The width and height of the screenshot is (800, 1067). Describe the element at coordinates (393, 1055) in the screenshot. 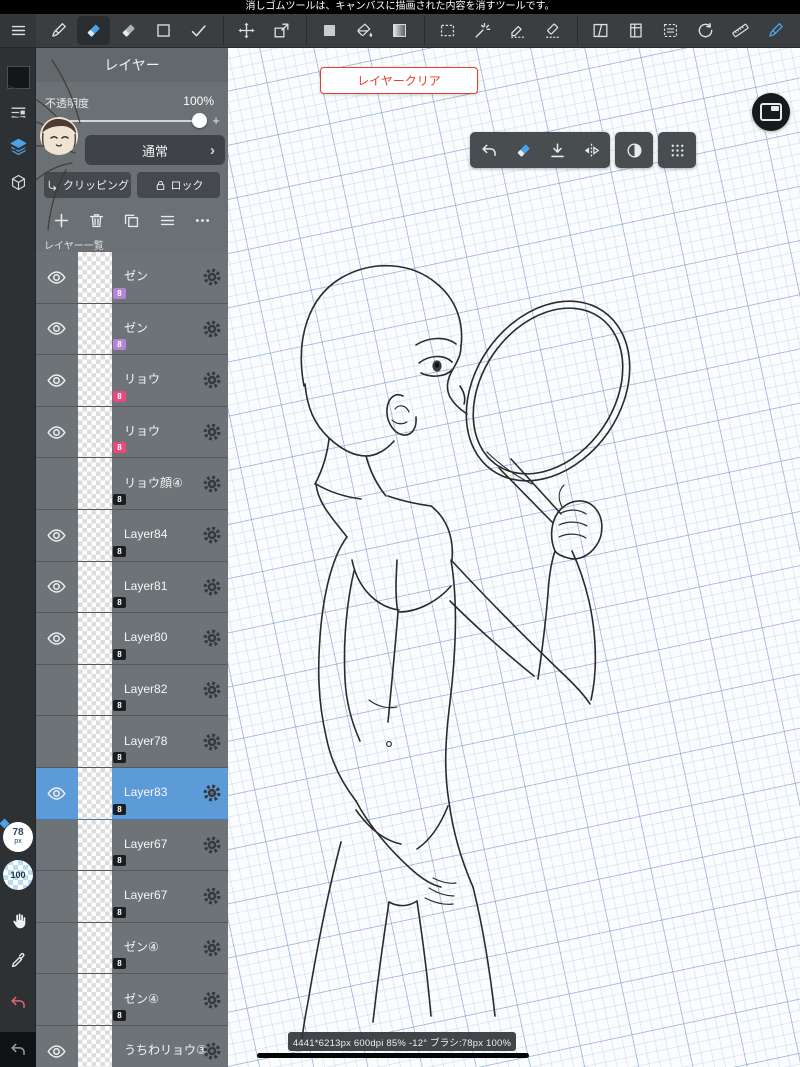

I see `home-indicator` at that location.